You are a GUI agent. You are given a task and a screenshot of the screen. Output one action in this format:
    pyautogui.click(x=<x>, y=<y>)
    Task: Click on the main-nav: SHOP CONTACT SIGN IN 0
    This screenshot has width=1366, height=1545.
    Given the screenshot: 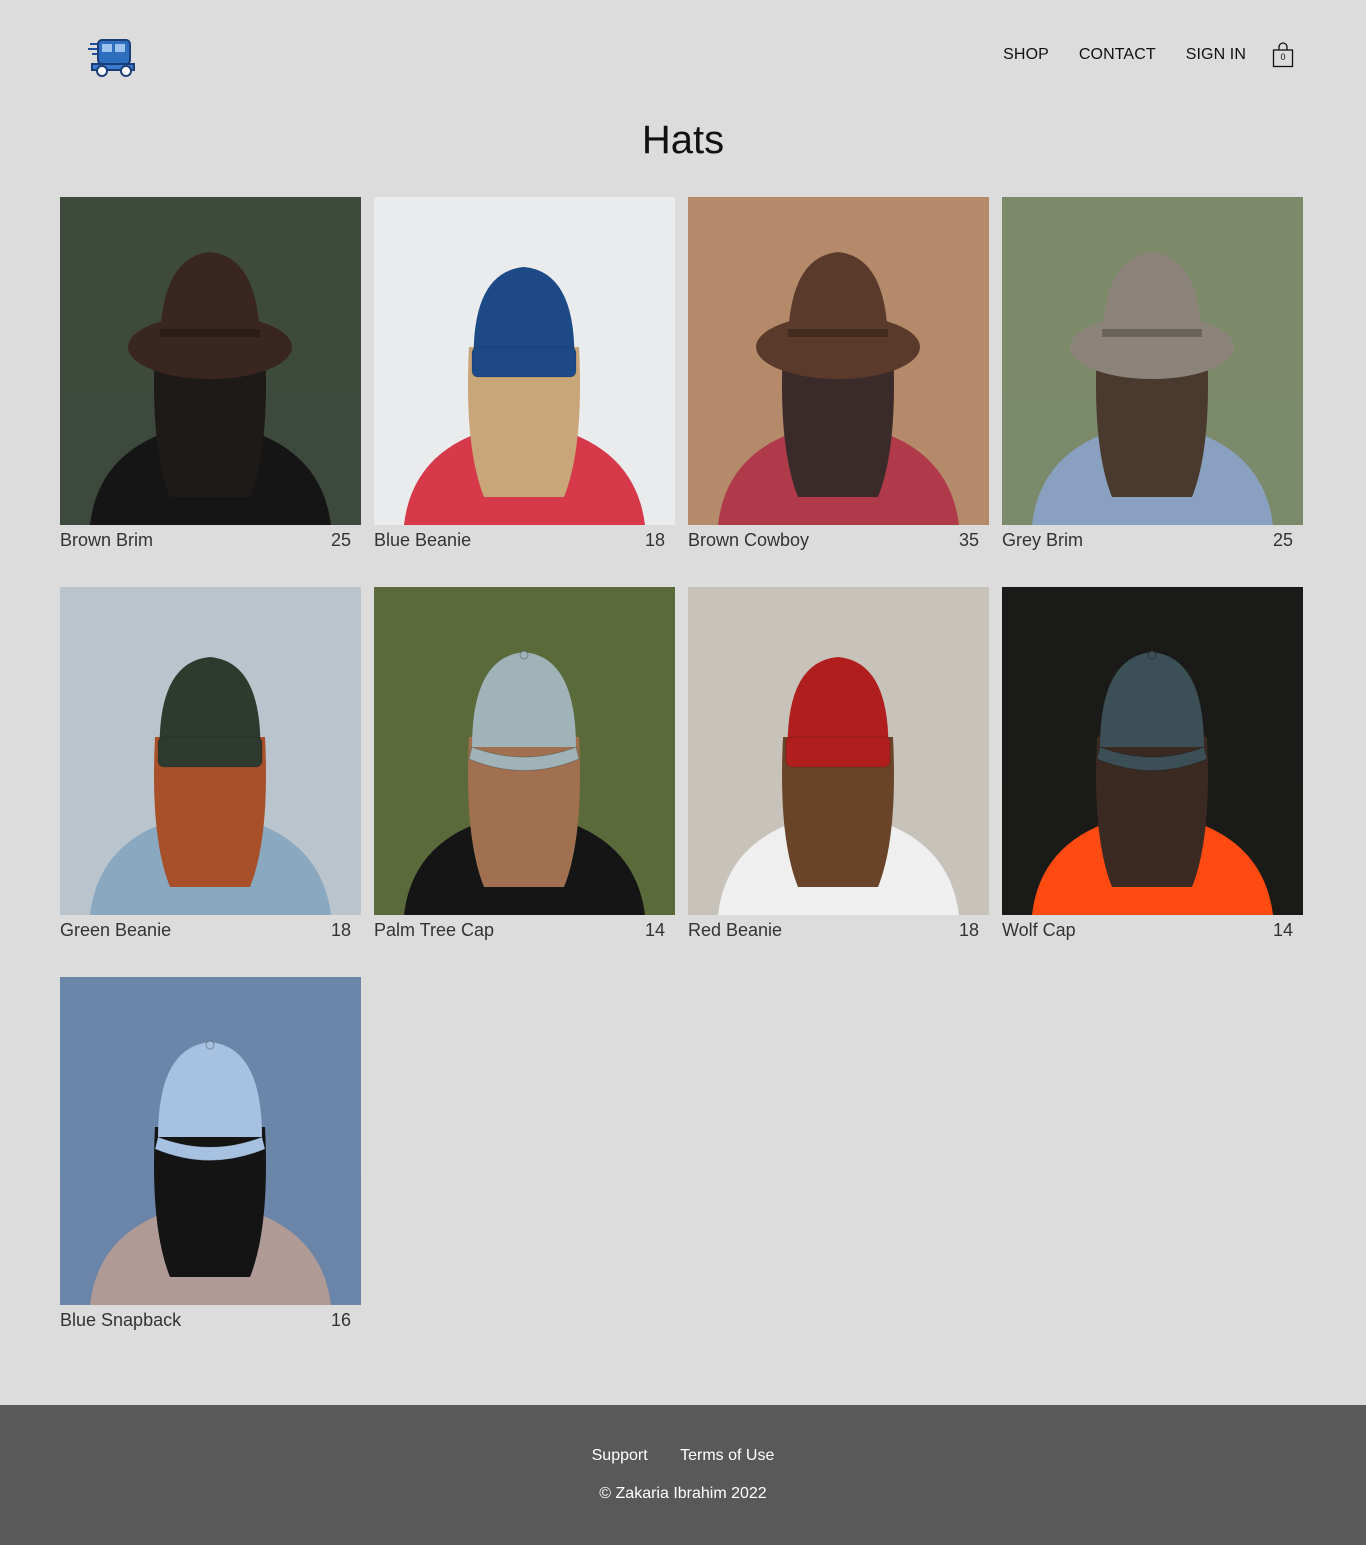 What is the action you would take?
    pyautogui.click(x=1133, y=55)
    